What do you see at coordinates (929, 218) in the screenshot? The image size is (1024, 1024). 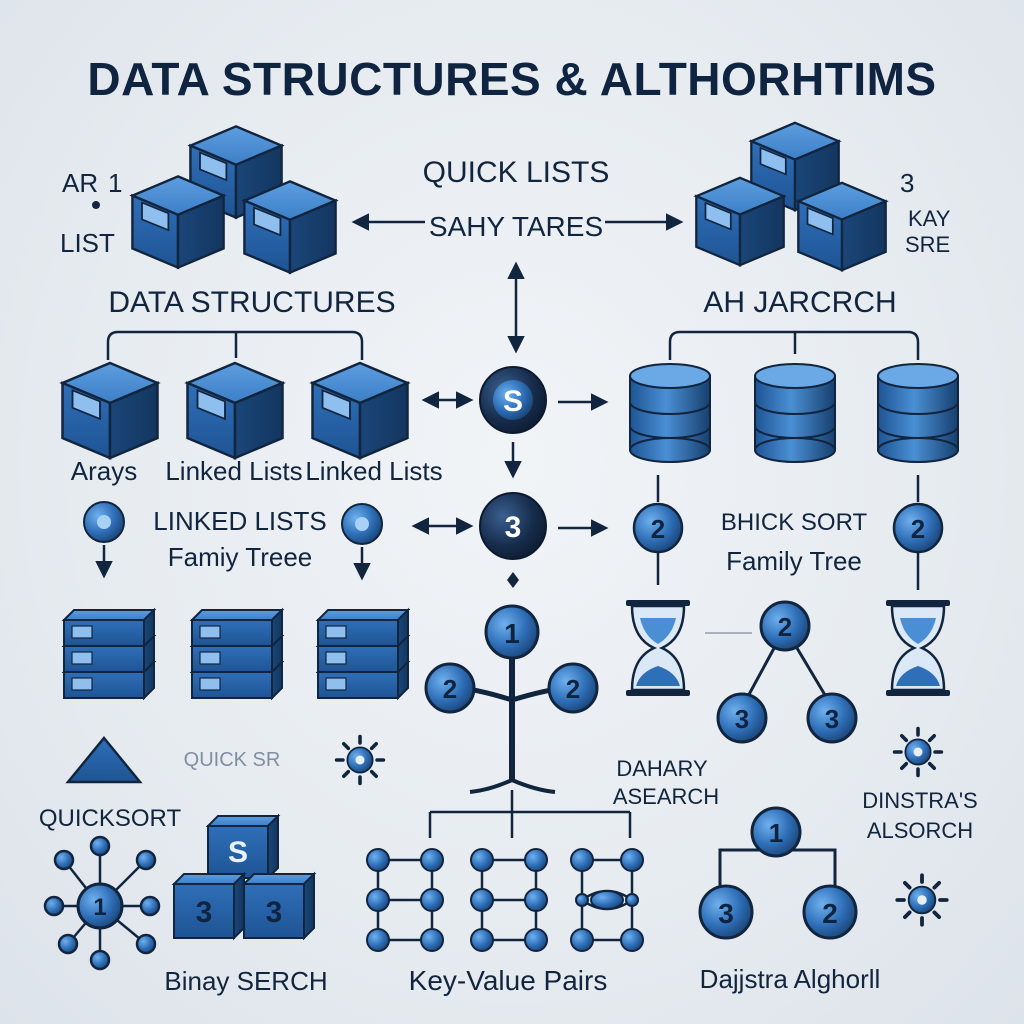 I see `label-kay: KAY` at bounding box center [929, 218].